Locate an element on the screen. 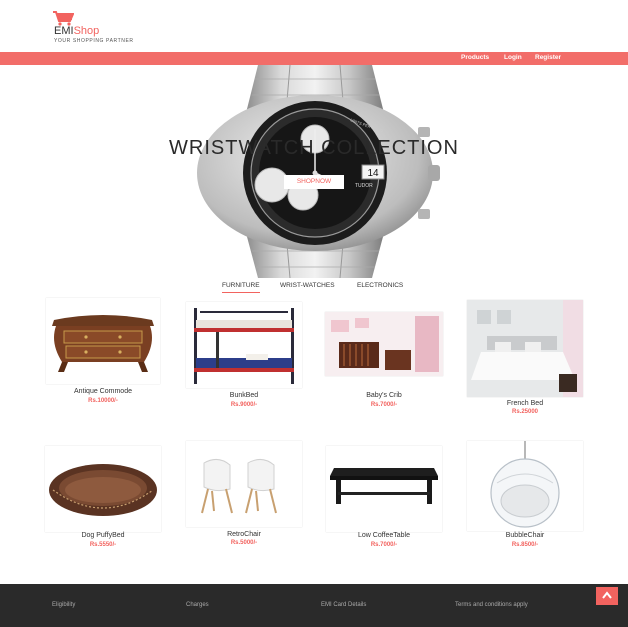 The height and width of the screenshot is (627, 628). wristwatch-image: 14 TUDOR UNITS PER HOUR is located at coordinates (318, 171).